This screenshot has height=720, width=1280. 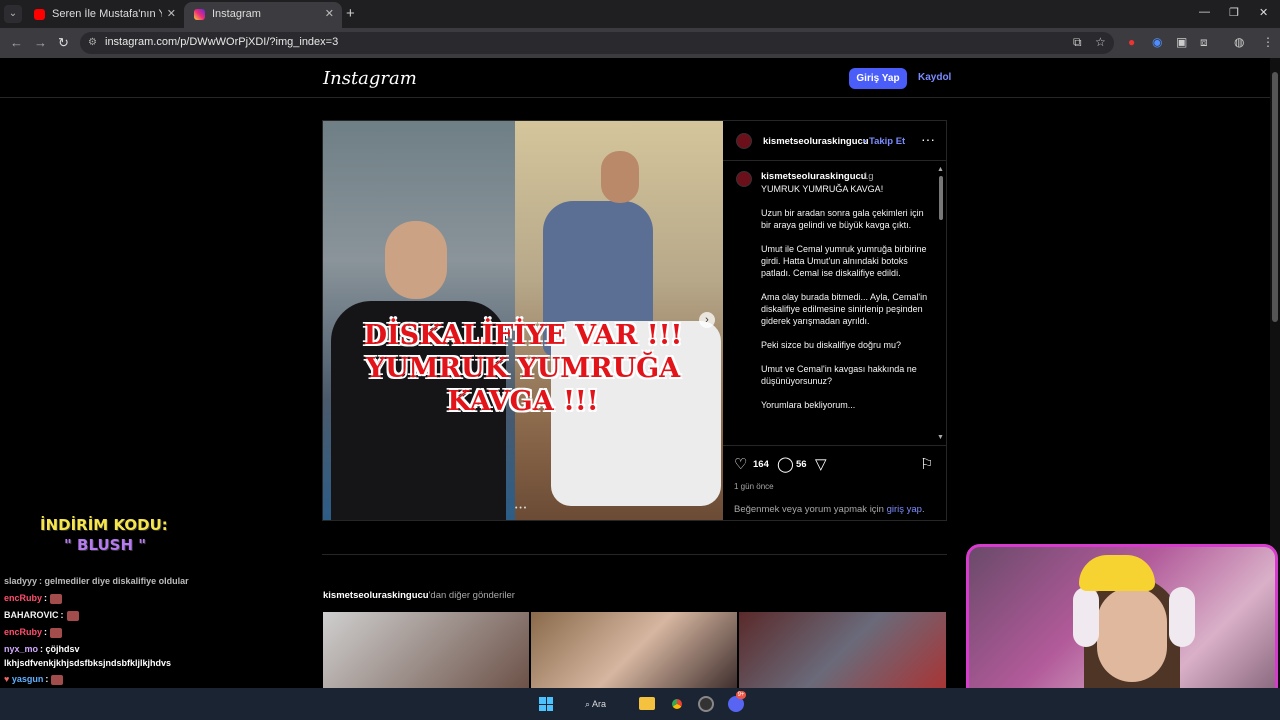 What do you see at coordinates (928, 139) in the screenshot?
I see `more-options-icon: ···` at bounding box center [928, 139].